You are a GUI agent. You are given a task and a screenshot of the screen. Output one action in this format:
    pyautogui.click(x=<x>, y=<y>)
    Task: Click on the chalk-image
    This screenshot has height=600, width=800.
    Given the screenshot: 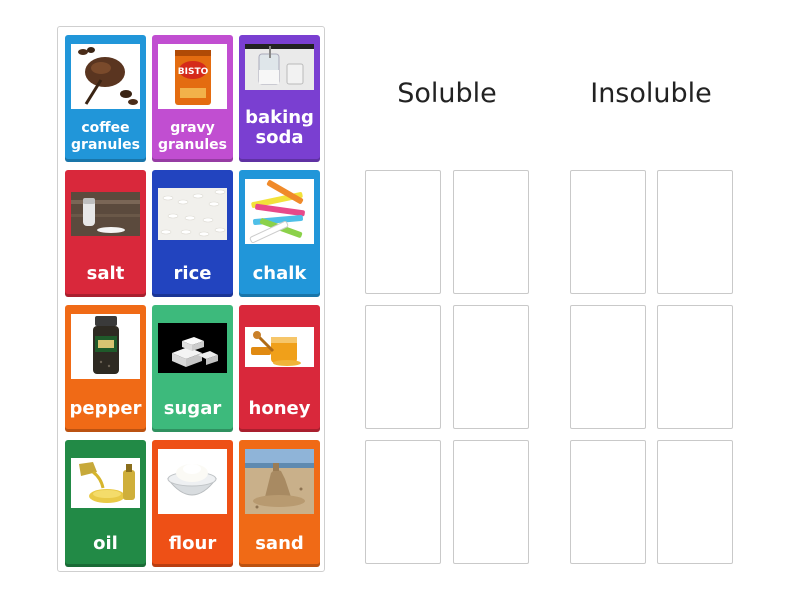 What is the action you would take?
    pyautogui.click(x=279, y=211)
    